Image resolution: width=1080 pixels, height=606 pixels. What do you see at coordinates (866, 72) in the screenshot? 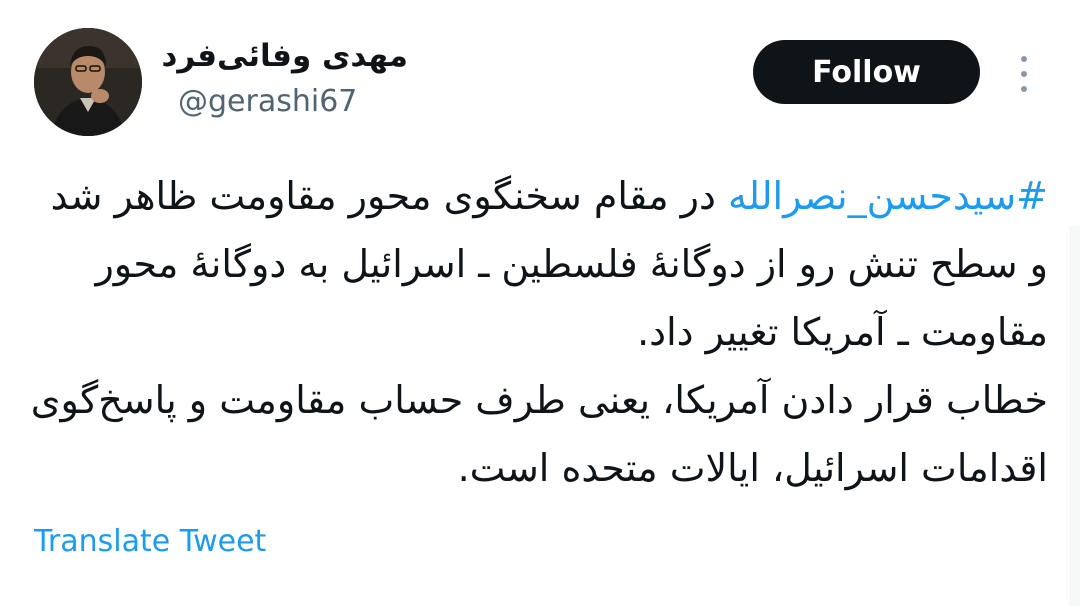
I see `follow-button: Follow` at bounding box center [866, 72].